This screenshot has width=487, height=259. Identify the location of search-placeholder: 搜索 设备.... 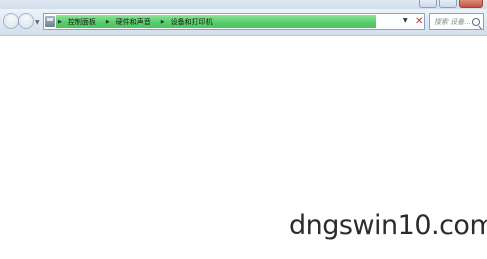
(452, 22).